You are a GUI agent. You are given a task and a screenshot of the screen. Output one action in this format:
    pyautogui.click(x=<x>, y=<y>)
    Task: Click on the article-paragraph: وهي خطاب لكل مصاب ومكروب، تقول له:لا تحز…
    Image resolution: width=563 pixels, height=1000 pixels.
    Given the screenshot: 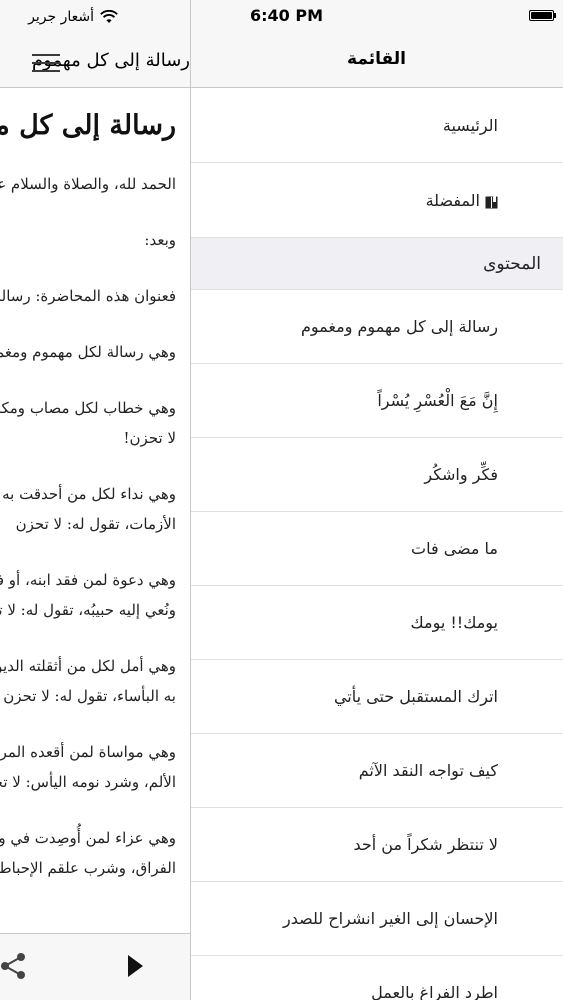 What is the action you would take?
    pyautogui.click(x=88, y=423)
    